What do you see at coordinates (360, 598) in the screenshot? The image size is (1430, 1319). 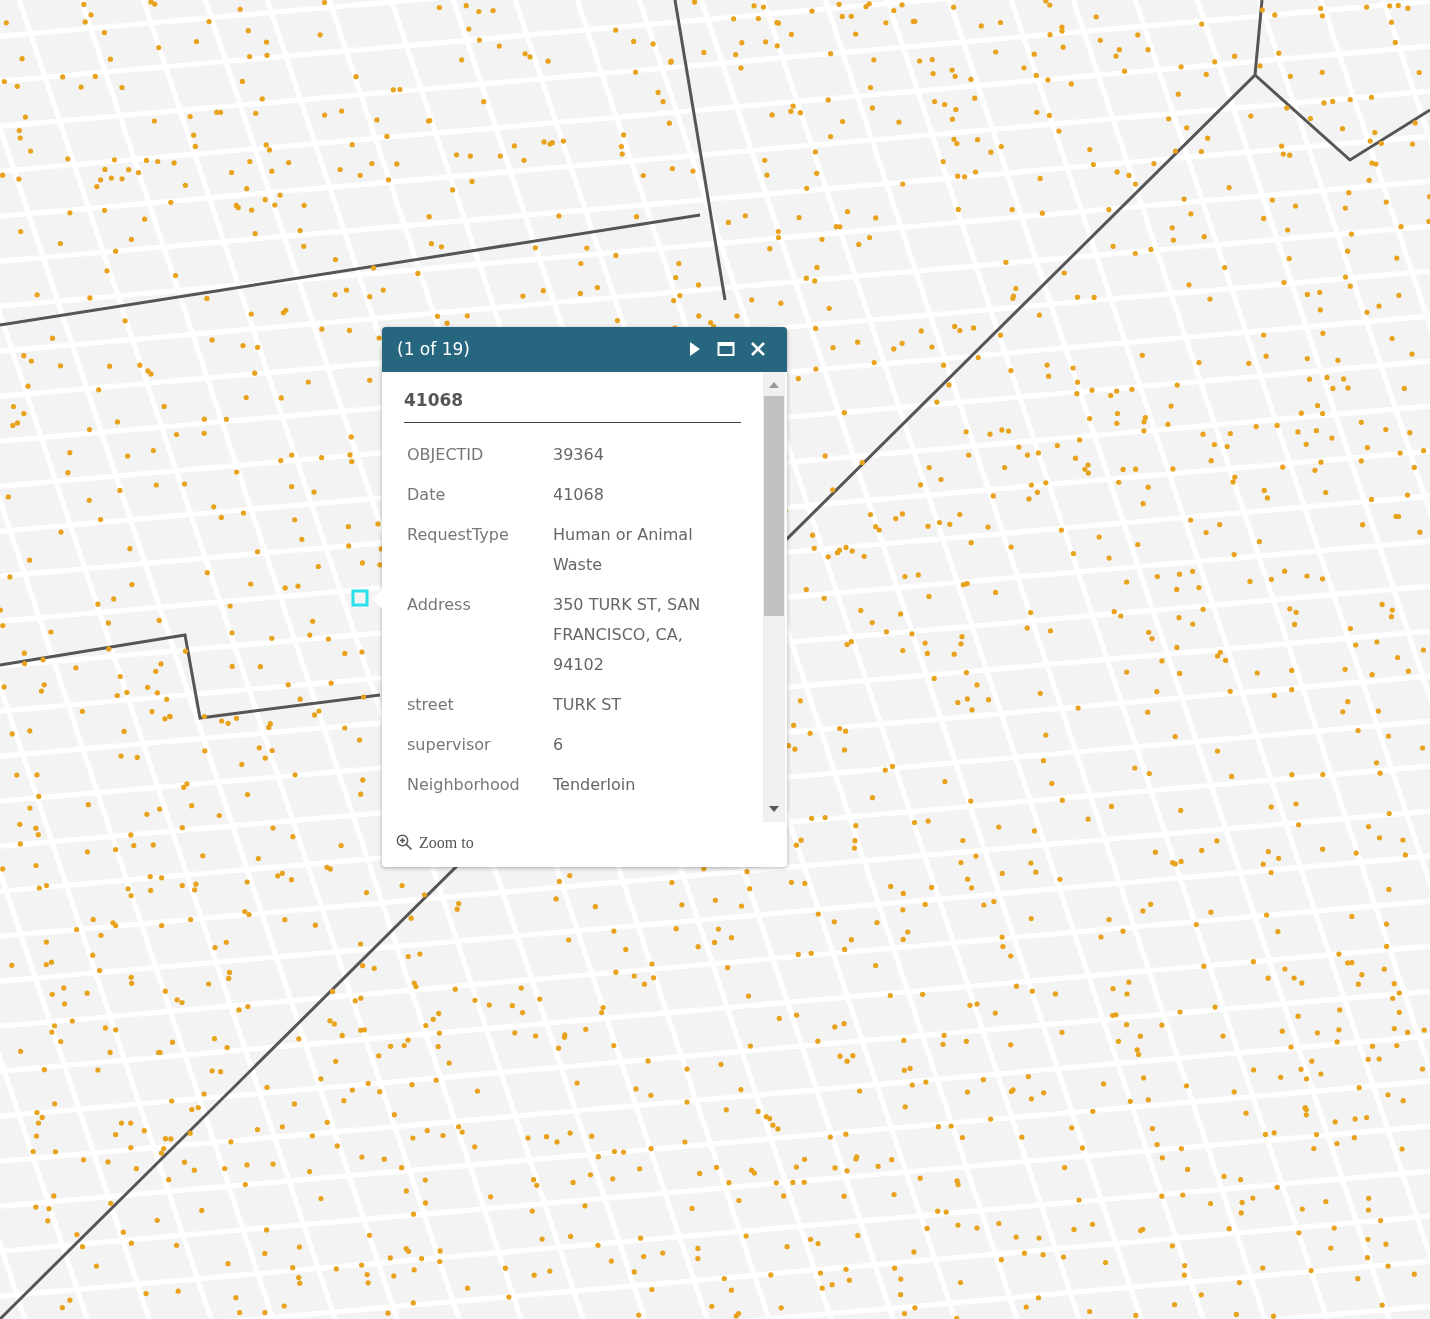 I see `selection-marker-icon` at bounding box center [360, 598].